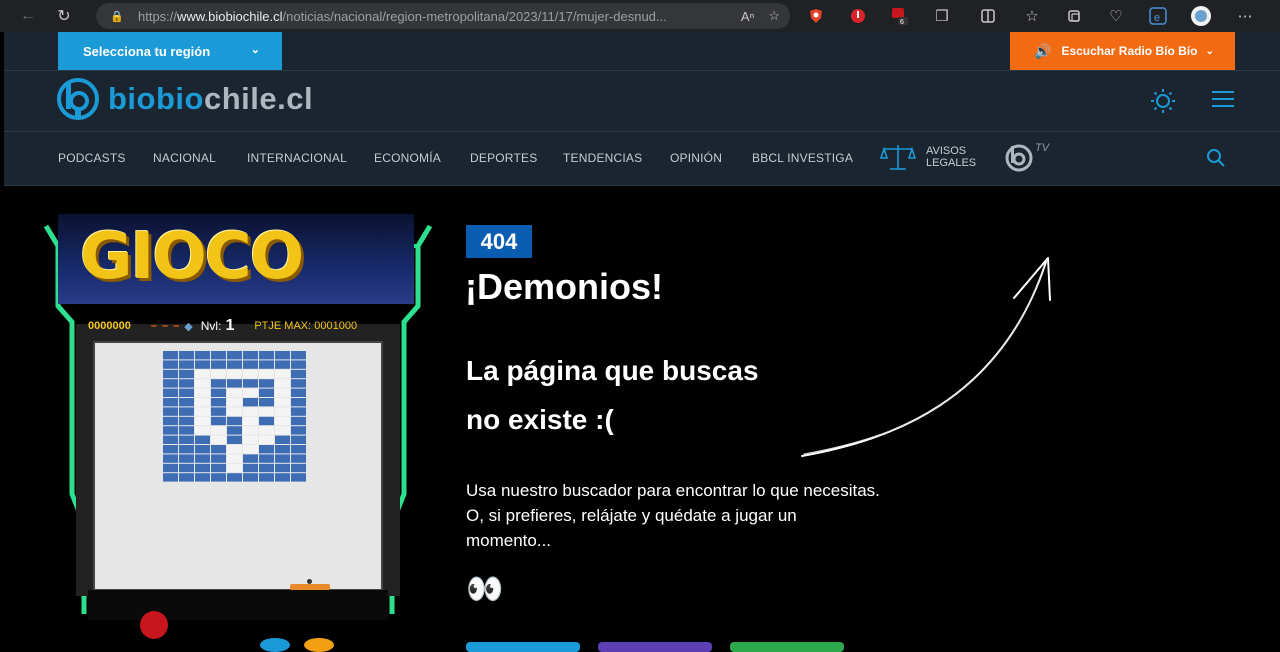 This screenshot has height=652, width=1280. I want to click on nav-podcasts: PODCASTS, so click(92, 158).